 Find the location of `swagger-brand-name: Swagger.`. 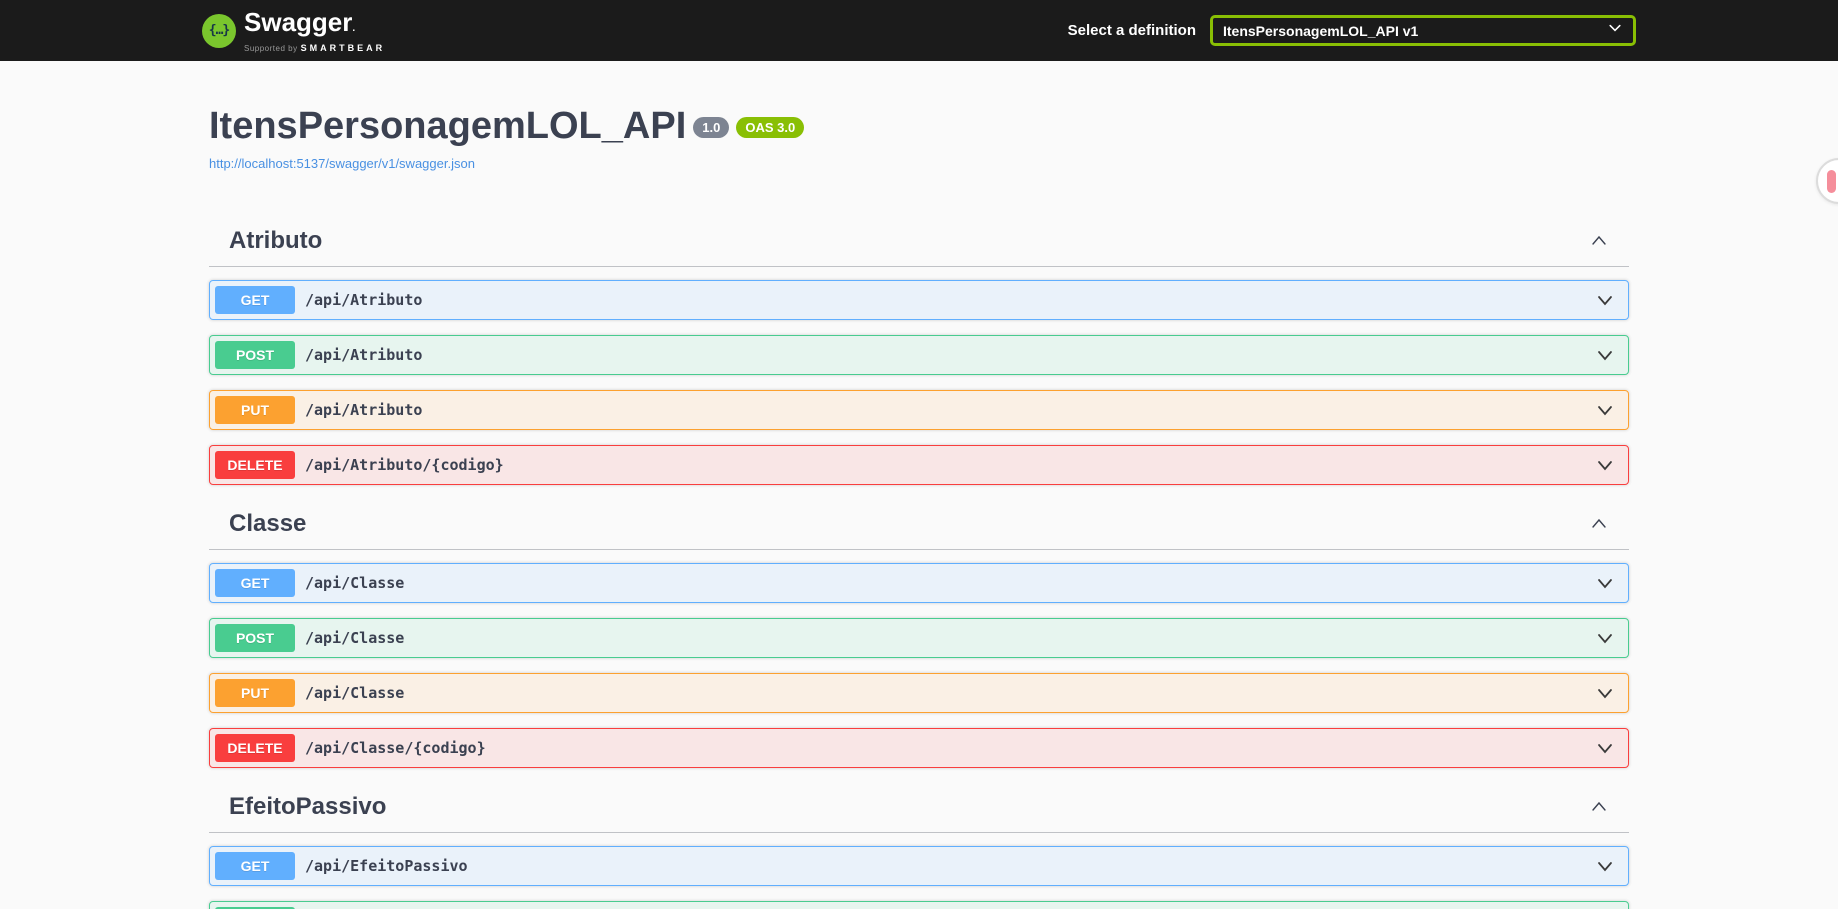

swagger-brand-name: Swagger. is located at coordinates (300, 21).